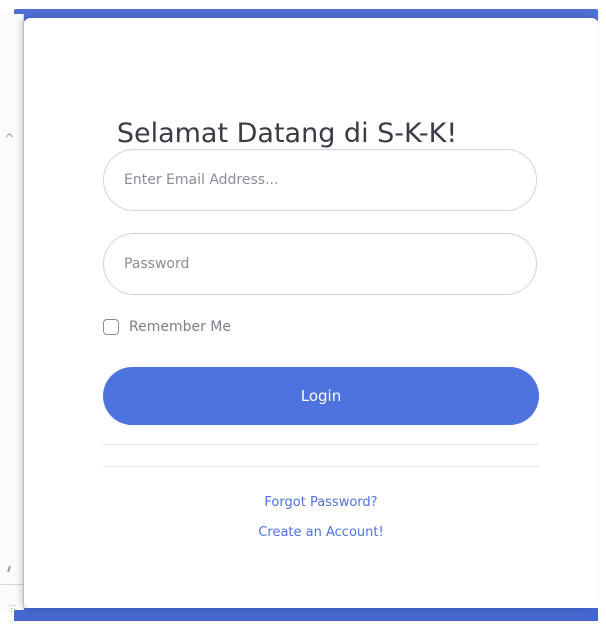 The height and width of the screenshot is (625, 606). I want to click on remember-me-checkbox, so click(111, 327).